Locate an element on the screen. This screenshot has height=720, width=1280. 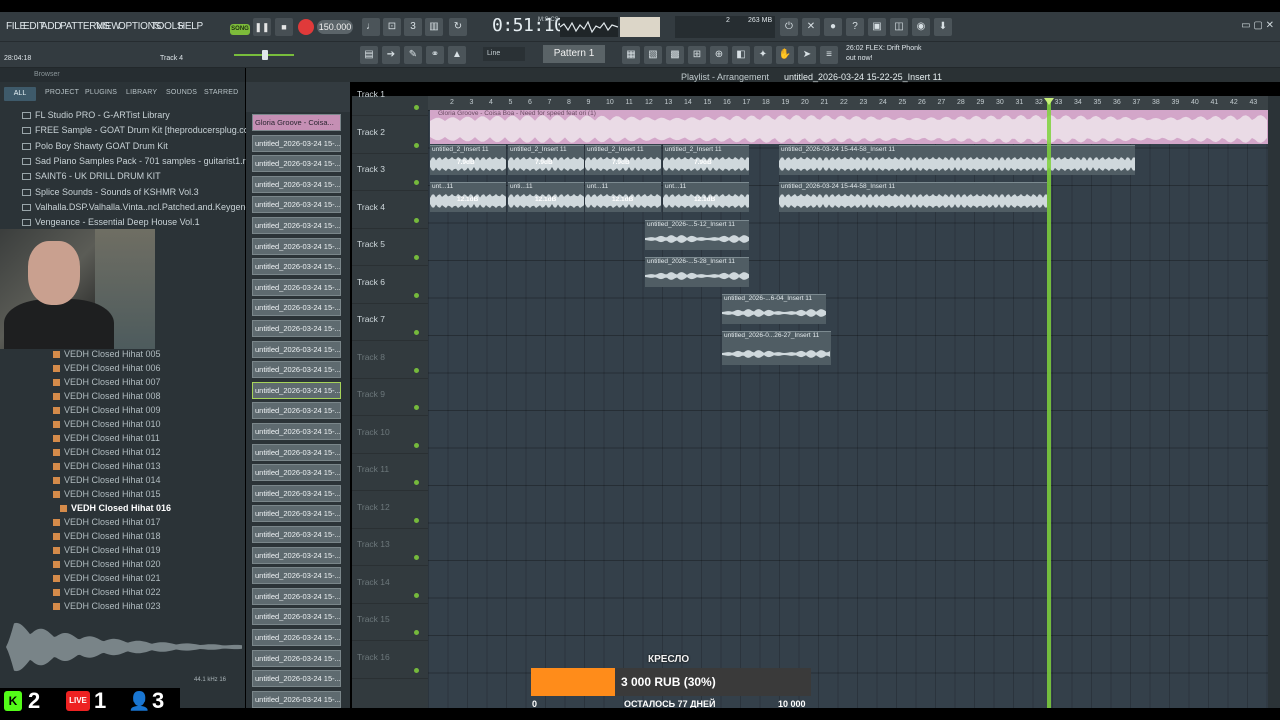
vertical-scrollbar is located at coordinates (1274, 402).